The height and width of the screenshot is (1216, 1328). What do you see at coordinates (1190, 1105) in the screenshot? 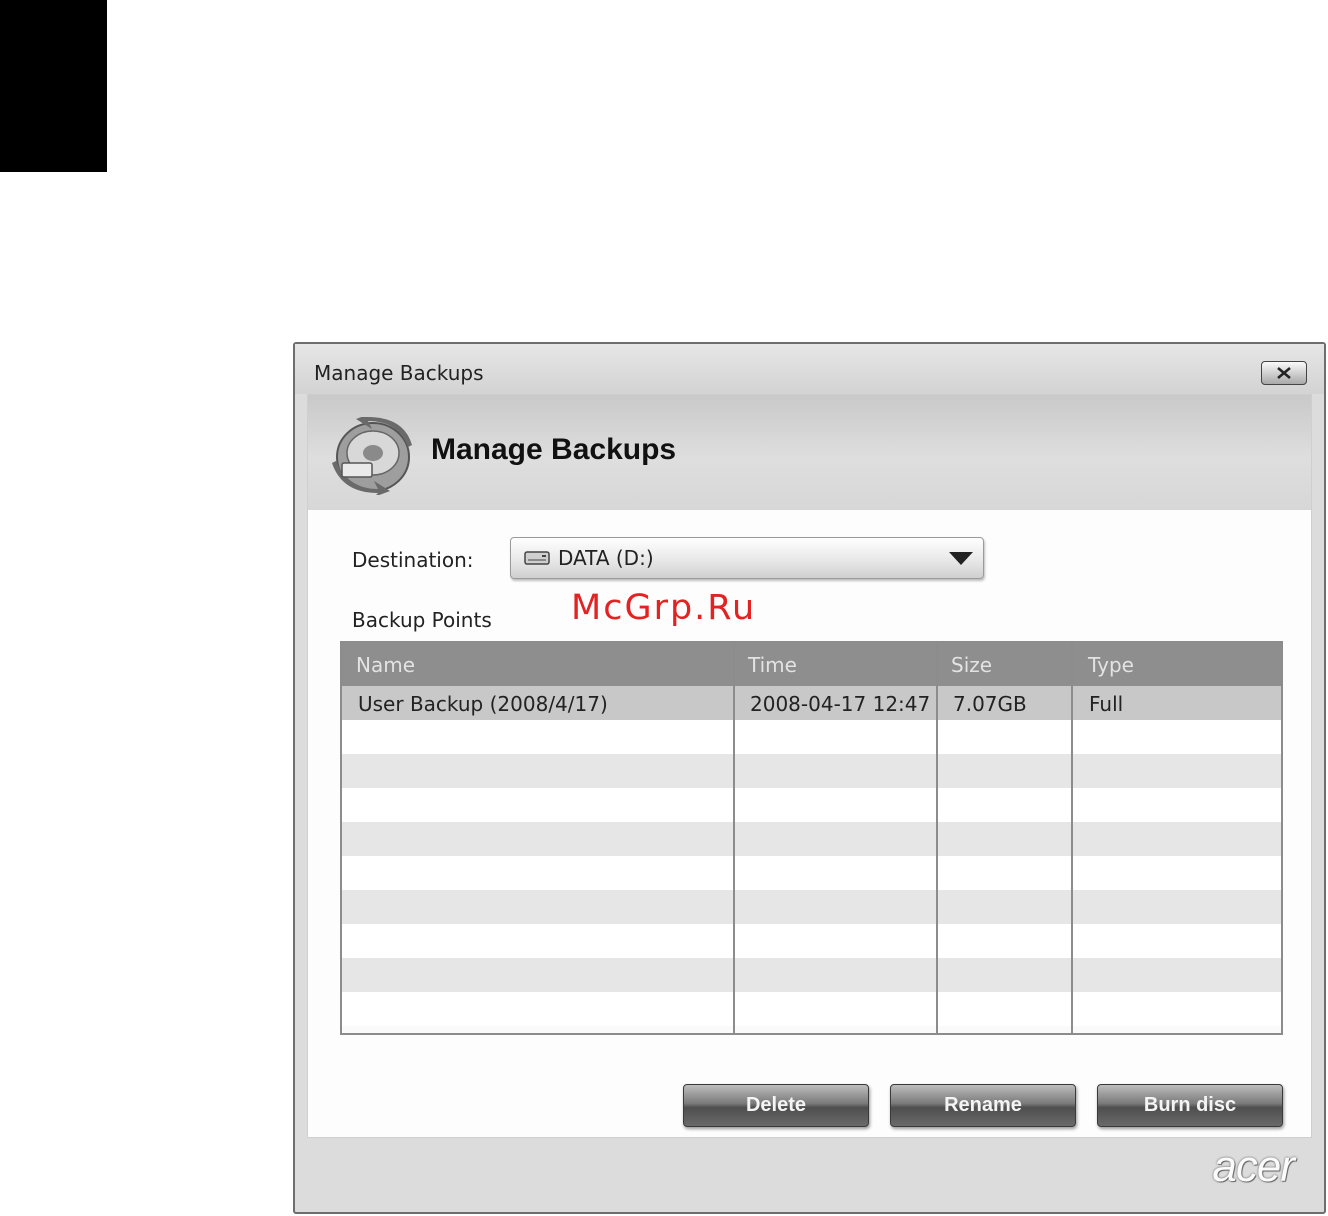
I see `burn-disc-button: Burn disc` at bounding box center [1190, 1105].